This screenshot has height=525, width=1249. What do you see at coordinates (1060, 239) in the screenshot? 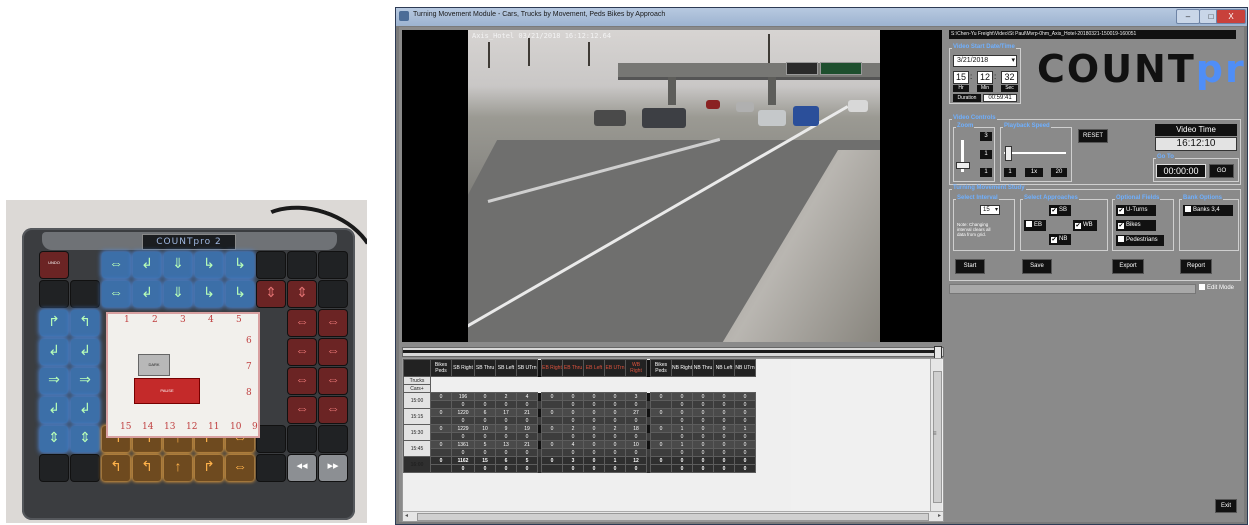
I see `checkbox-nb: ✔ NB` at bounding box center [1060, 239].